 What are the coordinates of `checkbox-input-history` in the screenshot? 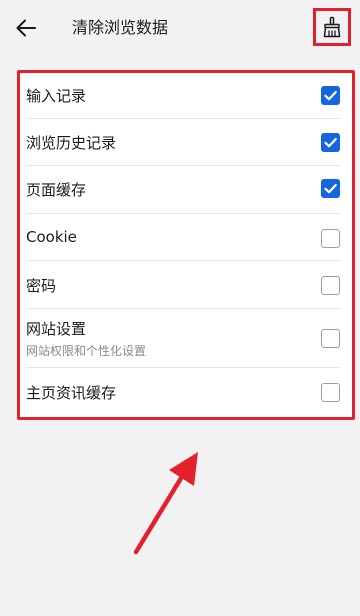 It's located at (330, 95).